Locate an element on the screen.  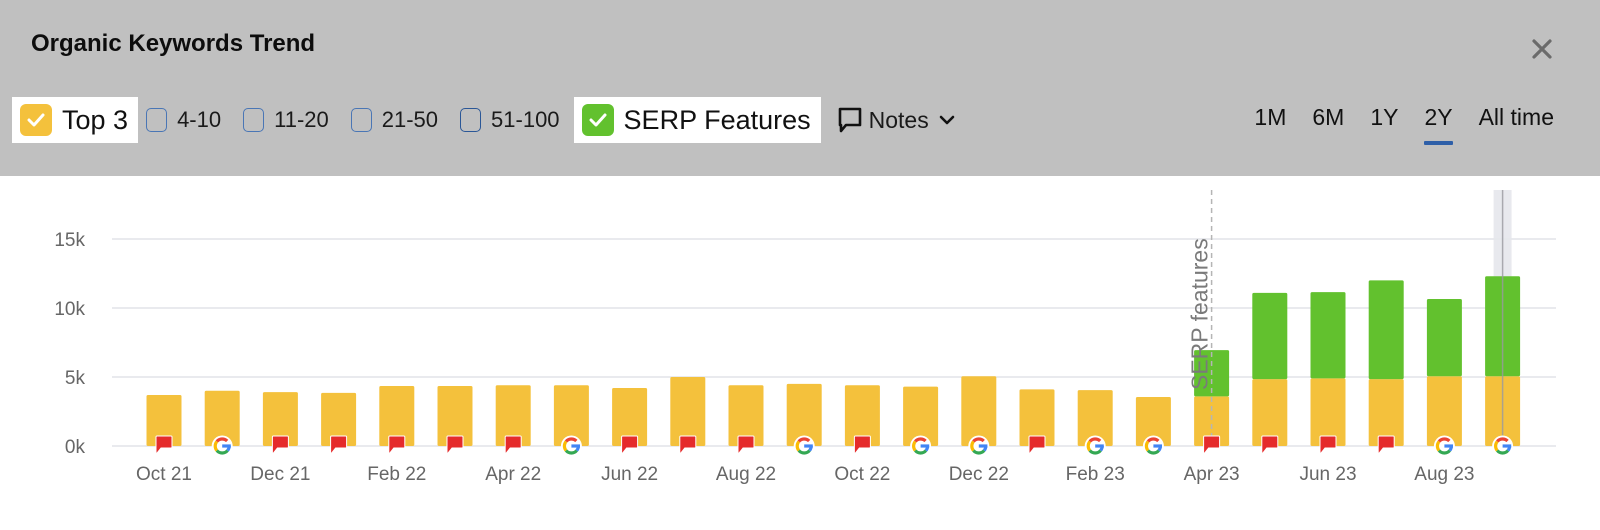
range-1m: 1M is located at coordinates (1270, 121).